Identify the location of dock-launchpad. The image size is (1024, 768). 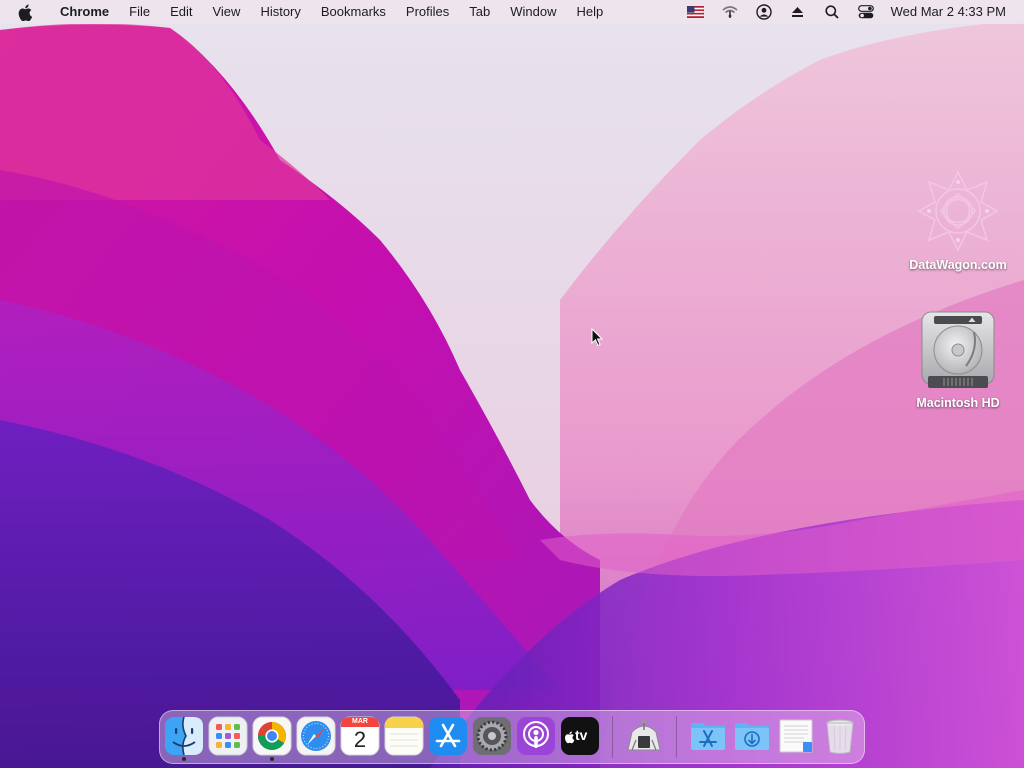
(228, 736).